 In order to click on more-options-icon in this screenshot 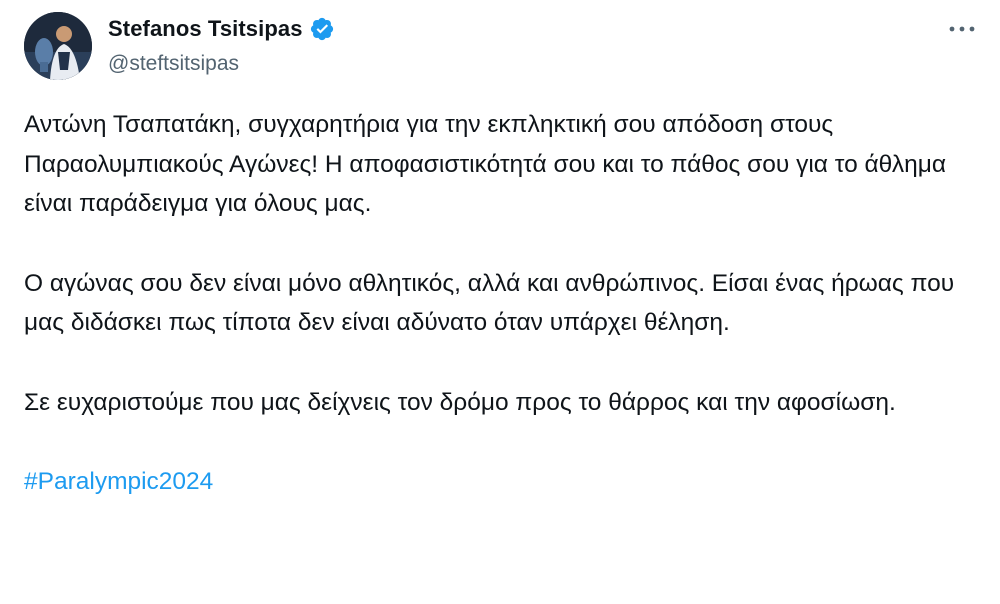, I will do `click(962, 29)`.